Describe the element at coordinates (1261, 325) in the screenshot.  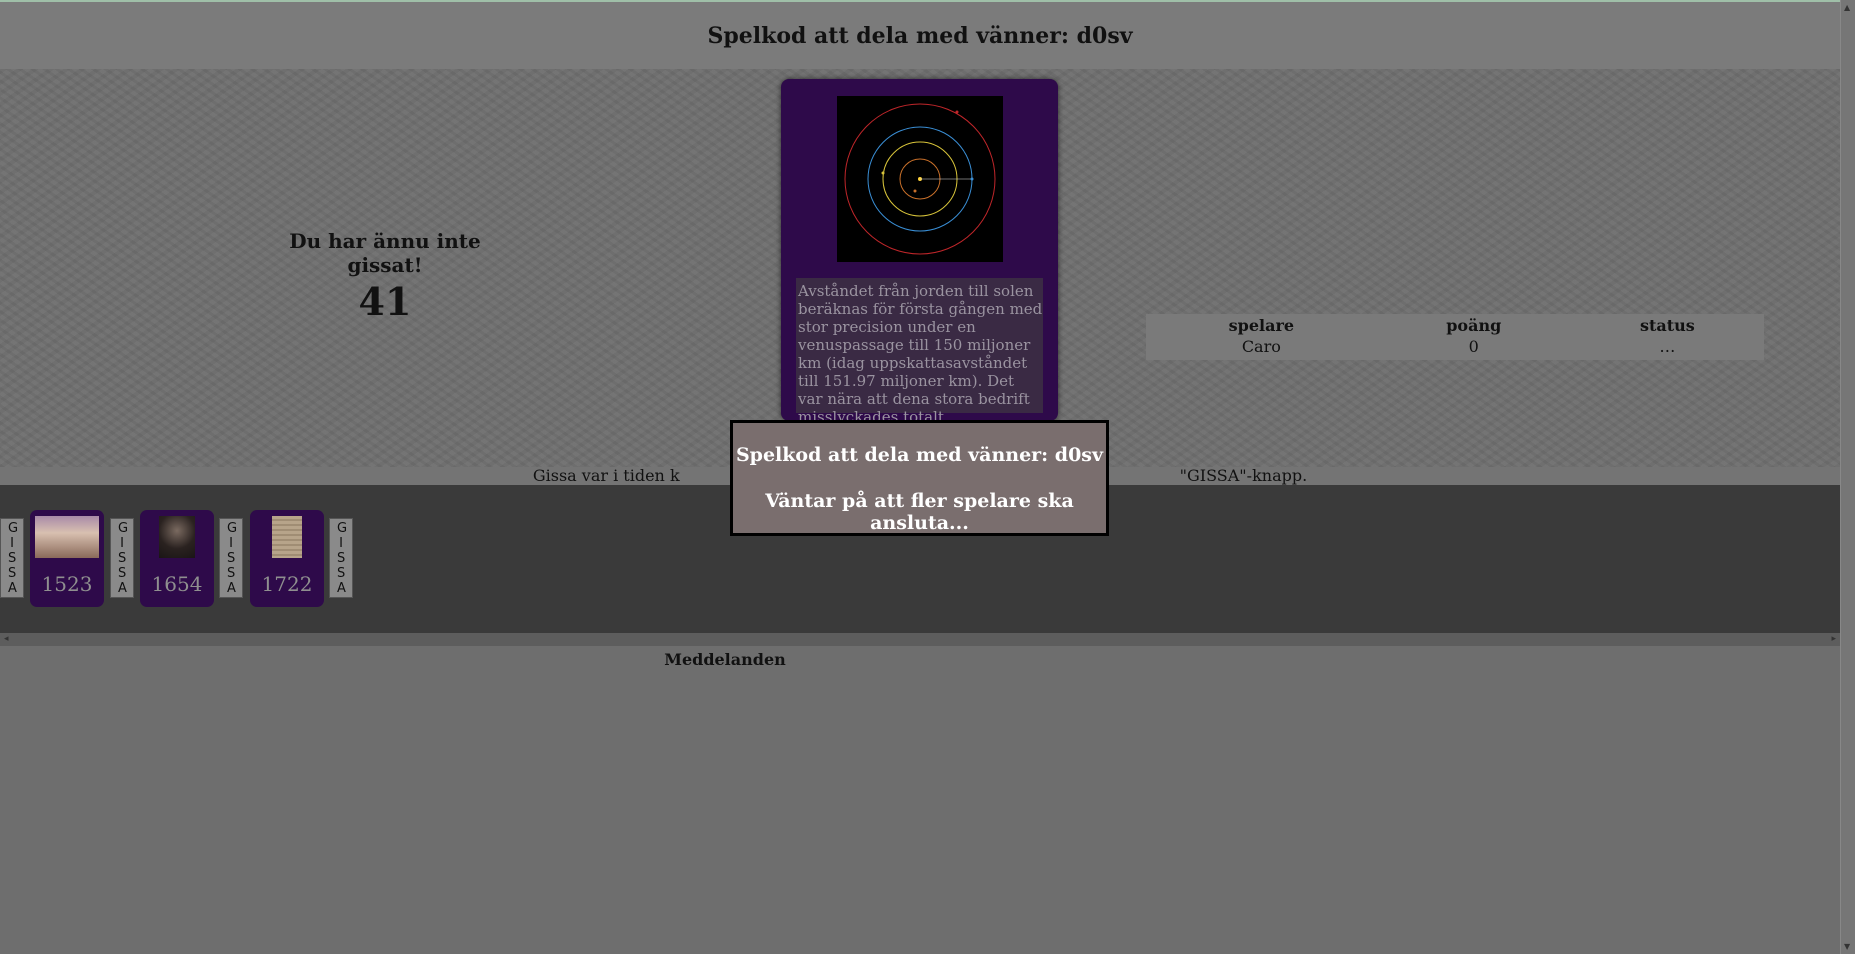
I see `column-header-player: spelare` at that location.